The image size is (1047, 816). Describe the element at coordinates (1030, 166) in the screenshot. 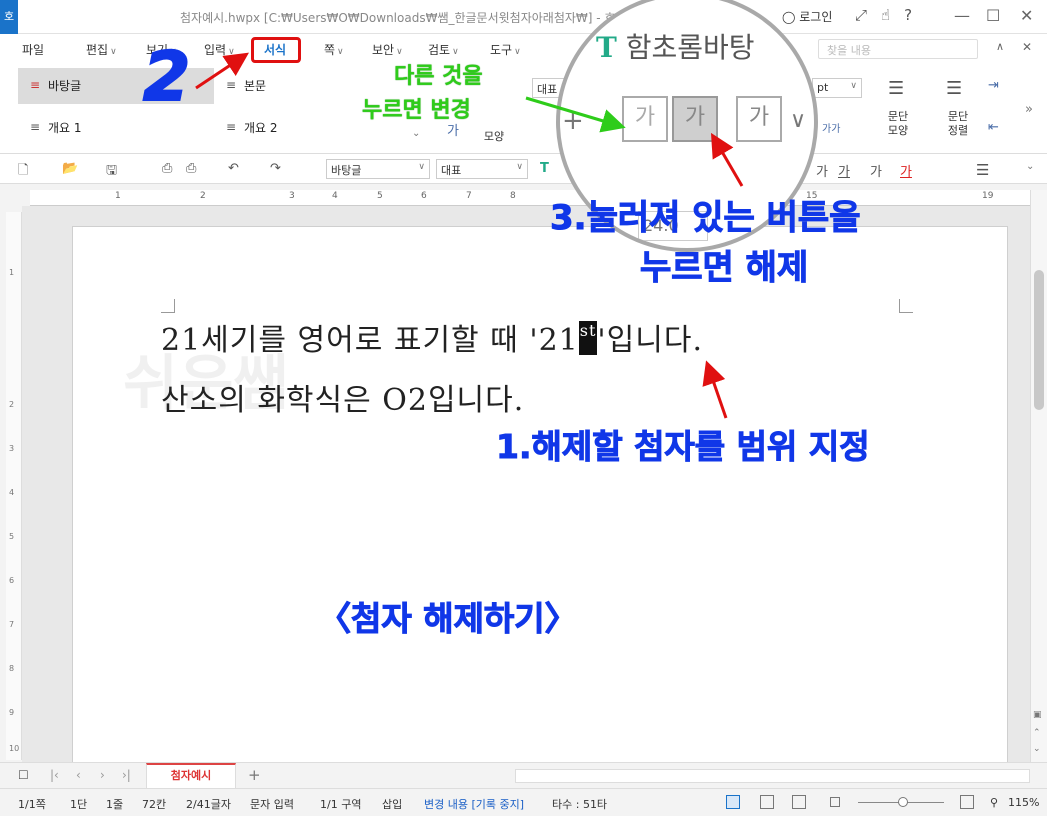

I see `toolbar-more-icon: ⌄` at that location.